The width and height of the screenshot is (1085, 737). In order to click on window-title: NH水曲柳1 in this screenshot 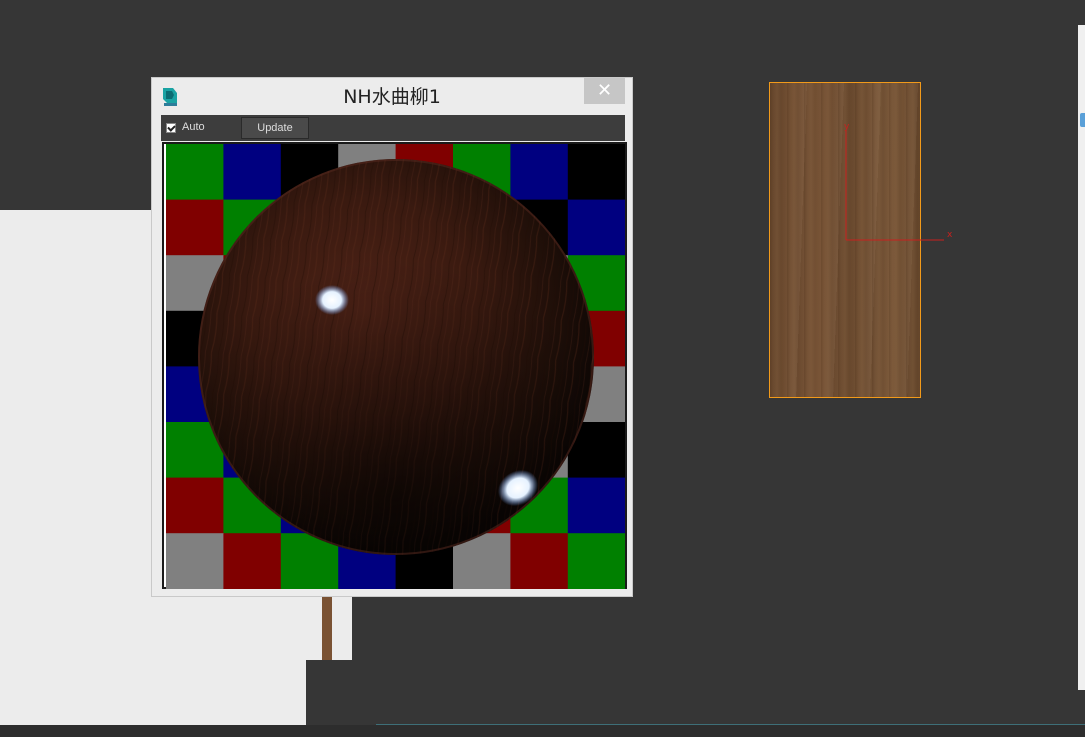, I will do `click(392, 97)`.